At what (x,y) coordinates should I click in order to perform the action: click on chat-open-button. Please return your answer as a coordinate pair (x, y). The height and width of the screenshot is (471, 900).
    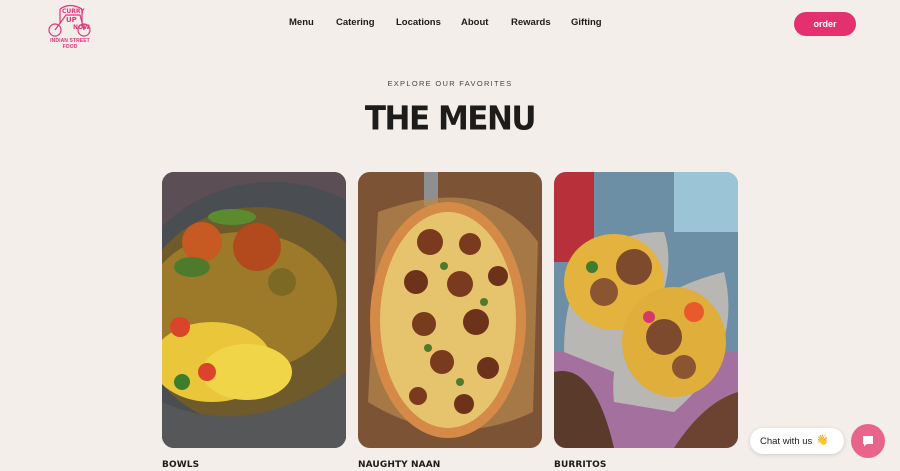
    Looking at the image, I should click on (868, 441).